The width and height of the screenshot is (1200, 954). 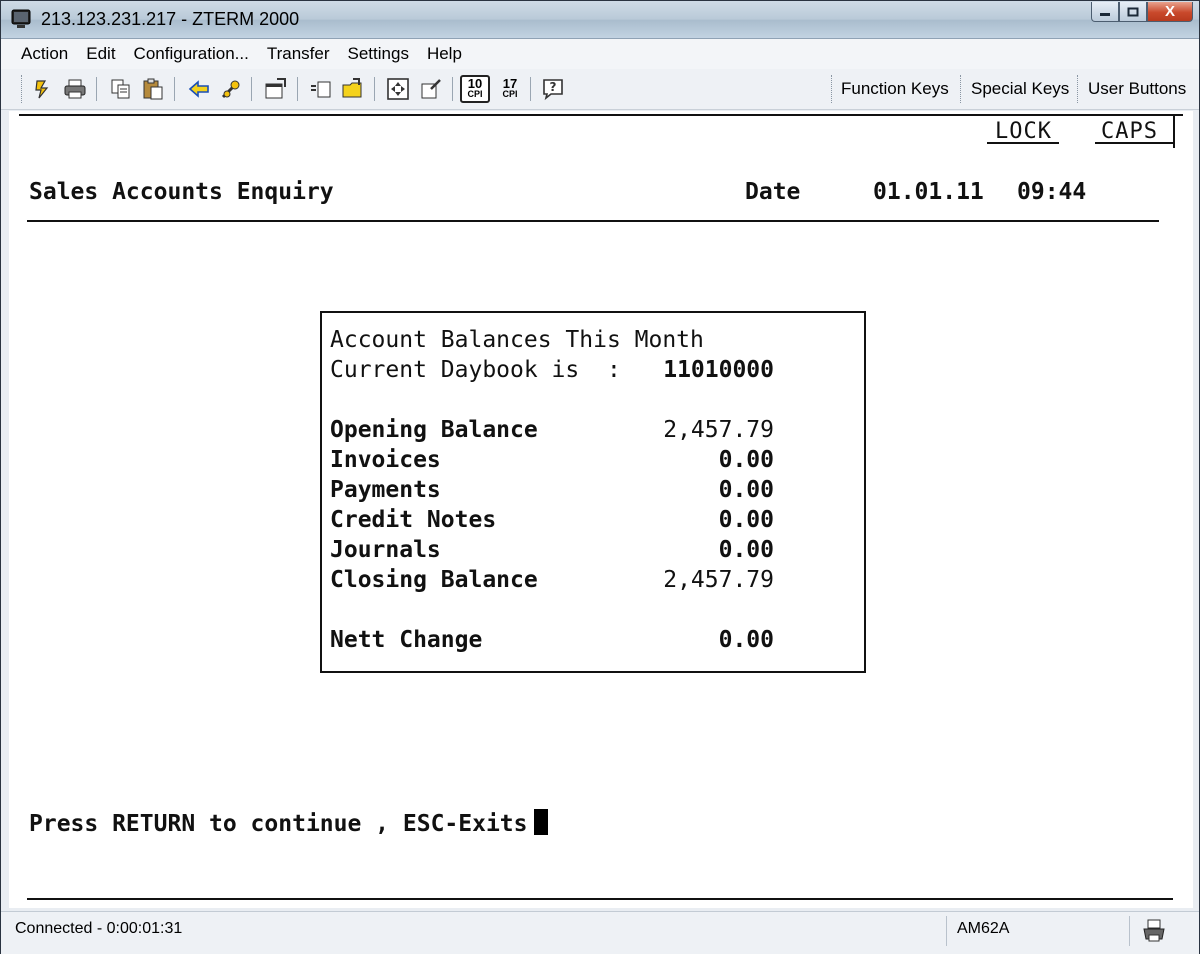 What do you see at coordinates (718, 370) in the screenshot?
I see `daybook-value: 11010000` at bounding box center [718, 370].